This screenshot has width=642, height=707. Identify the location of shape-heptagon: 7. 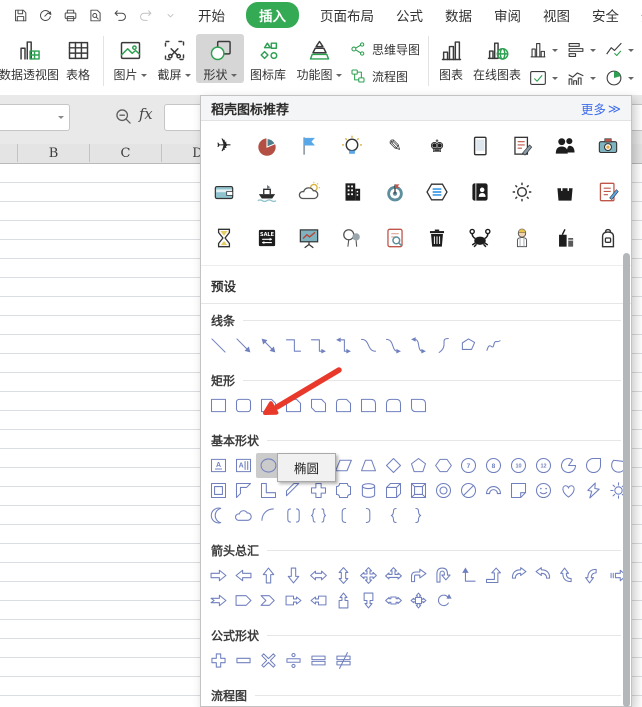
(468, 465).